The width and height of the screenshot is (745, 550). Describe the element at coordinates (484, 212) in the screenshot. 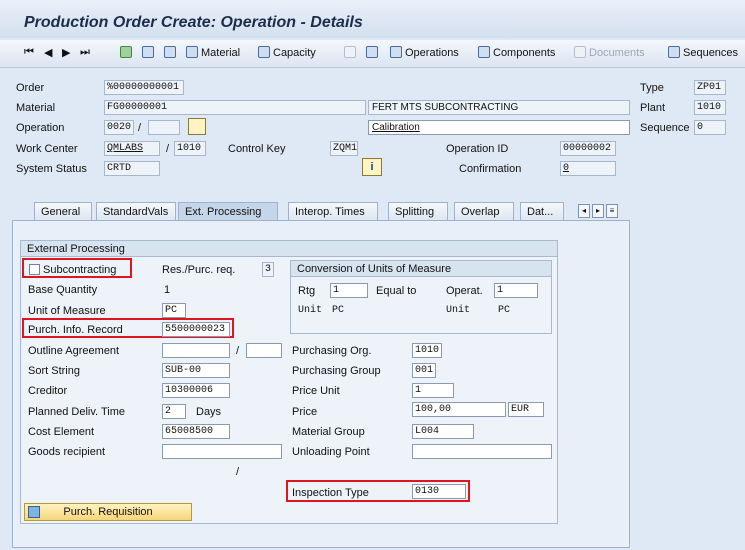

I see `tab-overlap: Overlap` at that location.